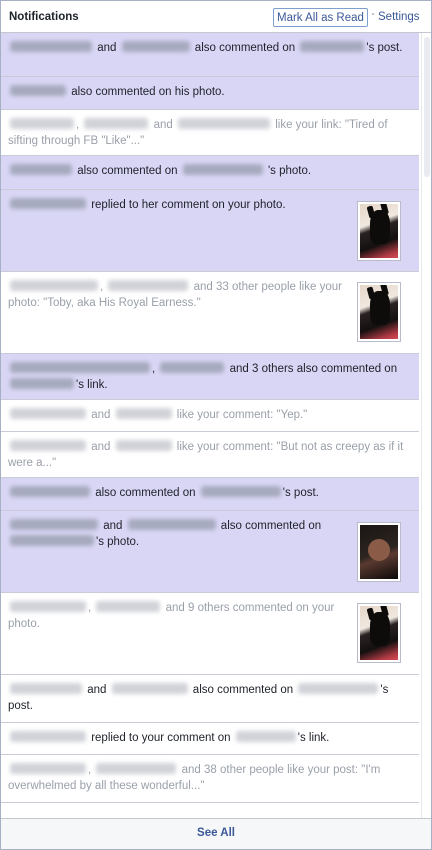  Describe the element at coordinates (175, 616) in the screenshot. I see `notification-text: , and 9 others commented on your photo.` at that location.